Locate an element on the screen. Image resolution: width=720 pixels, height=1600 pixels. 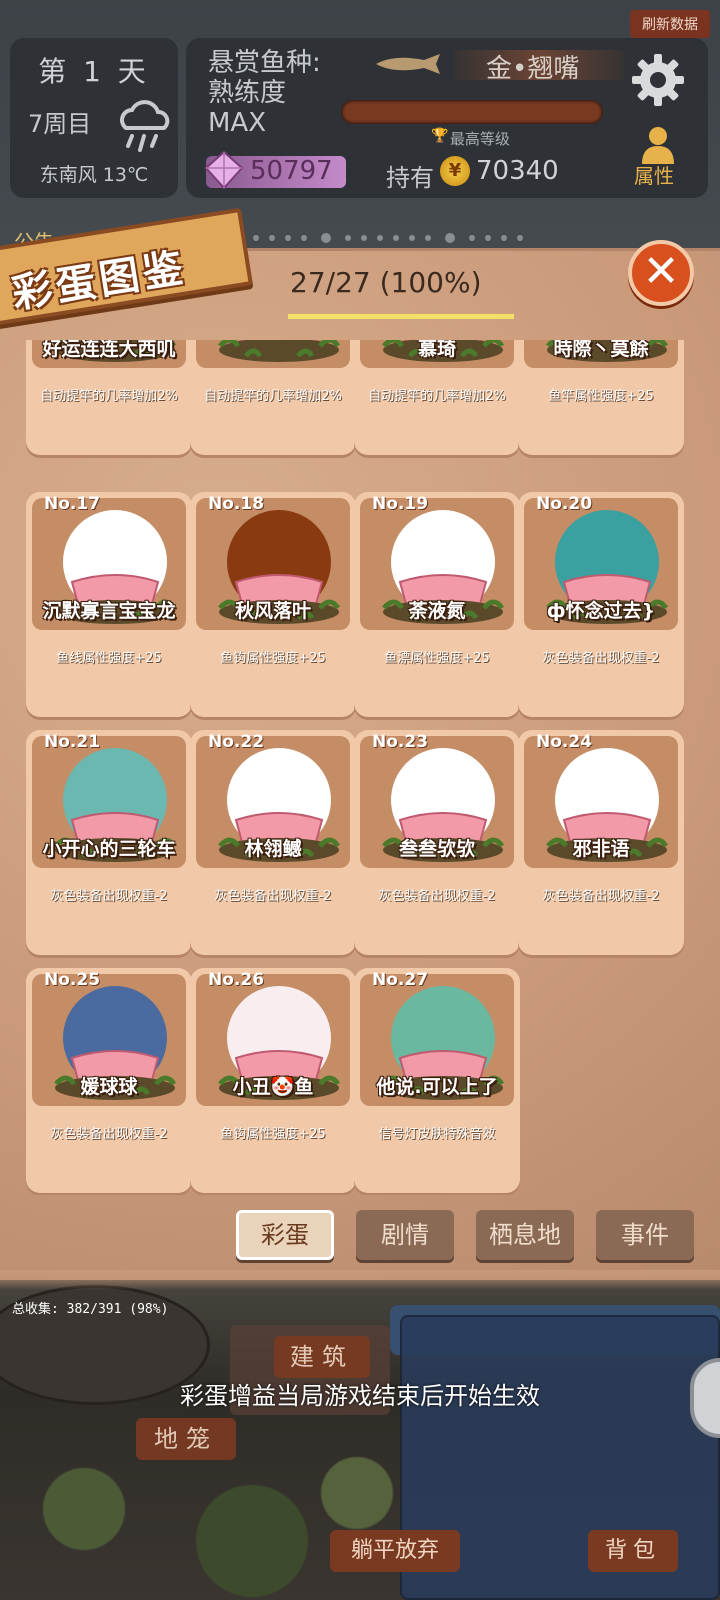
egg-card: No.24 邪非语灰色装备出现权重-2 is located at coordinates (601, 842).